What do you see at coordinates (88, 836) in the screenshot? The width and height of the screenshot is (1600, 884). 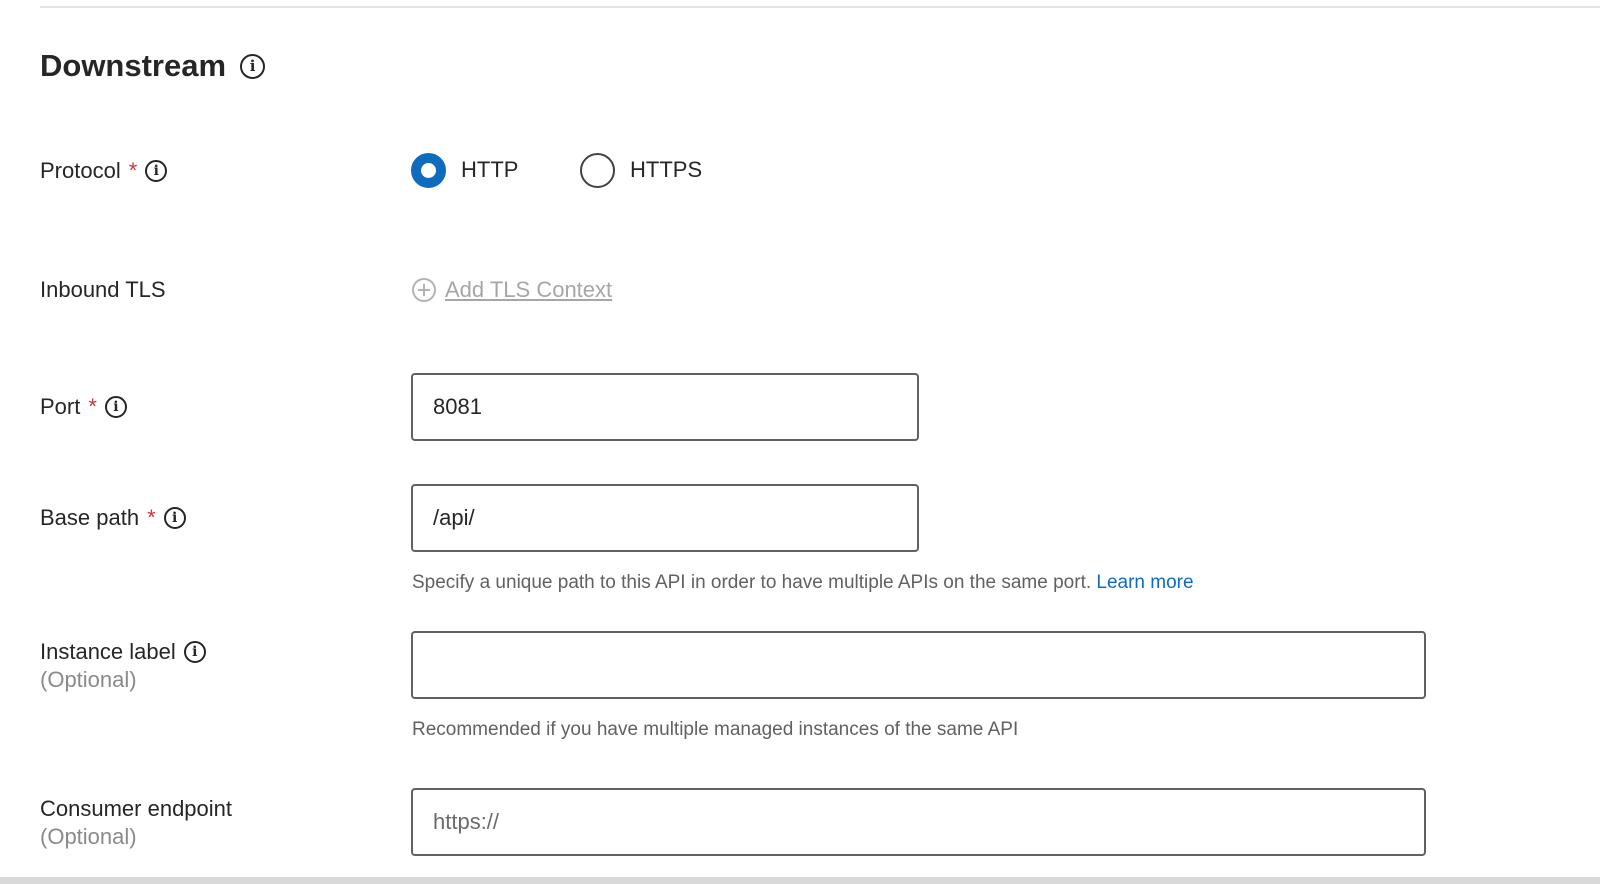 I see `consumer-endpoint-optional: (Optional)` at bounding box center [88, 836].